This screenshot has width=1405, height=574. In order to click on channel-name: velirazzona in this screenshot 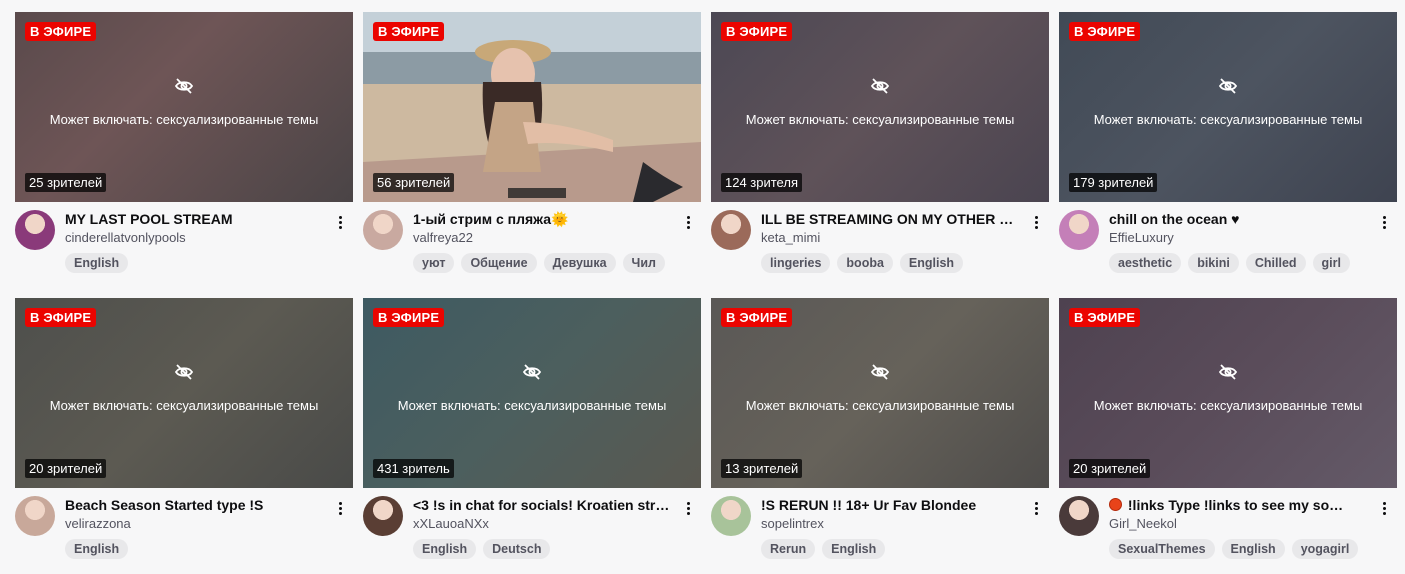, I will do `click(195, 524)`.